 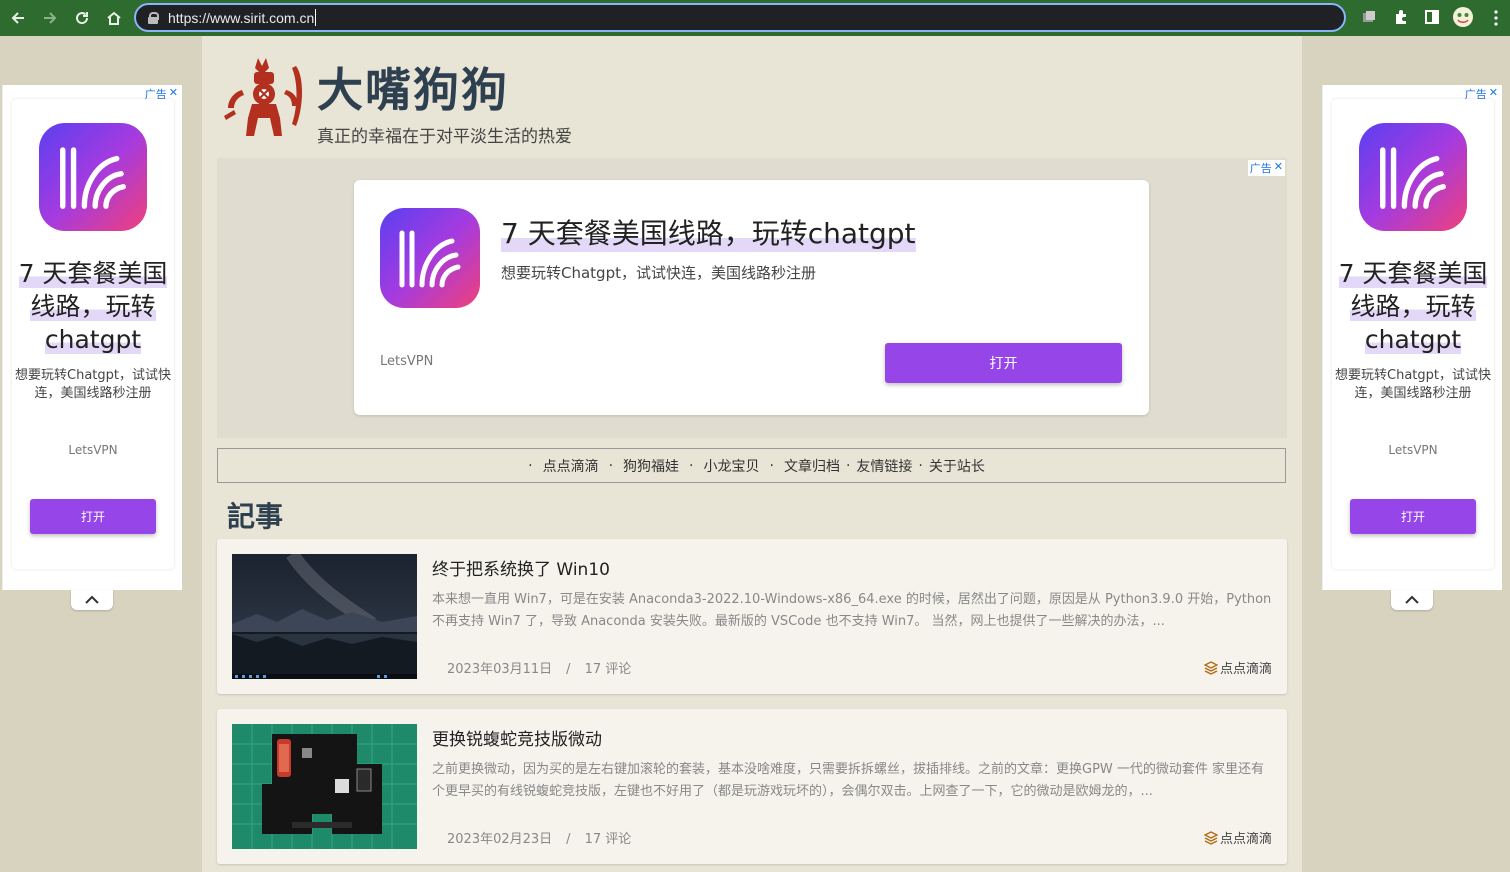 What do you see at coordinates (1003, 363) in the screenshot?
I see `banner-ad-open-button: 打开` at bounding box center [1003, 363].